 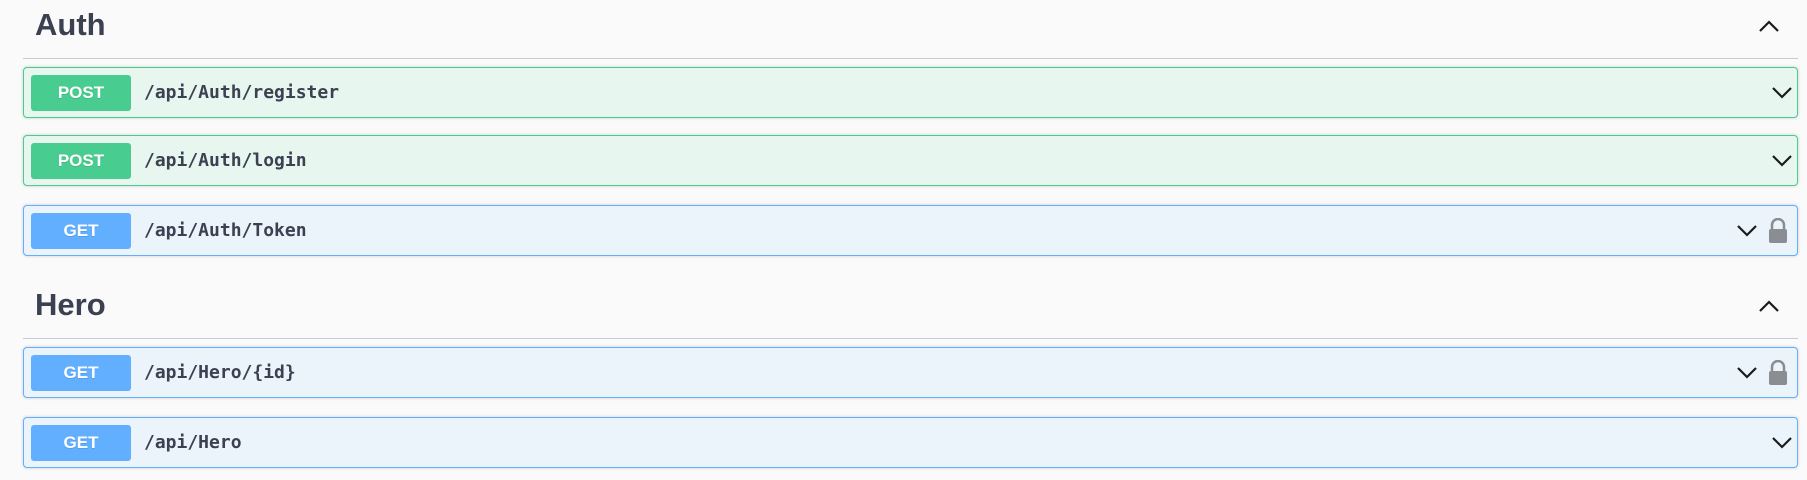 I want to click on opblock-get-hero-by-id: GET /api/Hero/{id}, so click(x=910, y=372).